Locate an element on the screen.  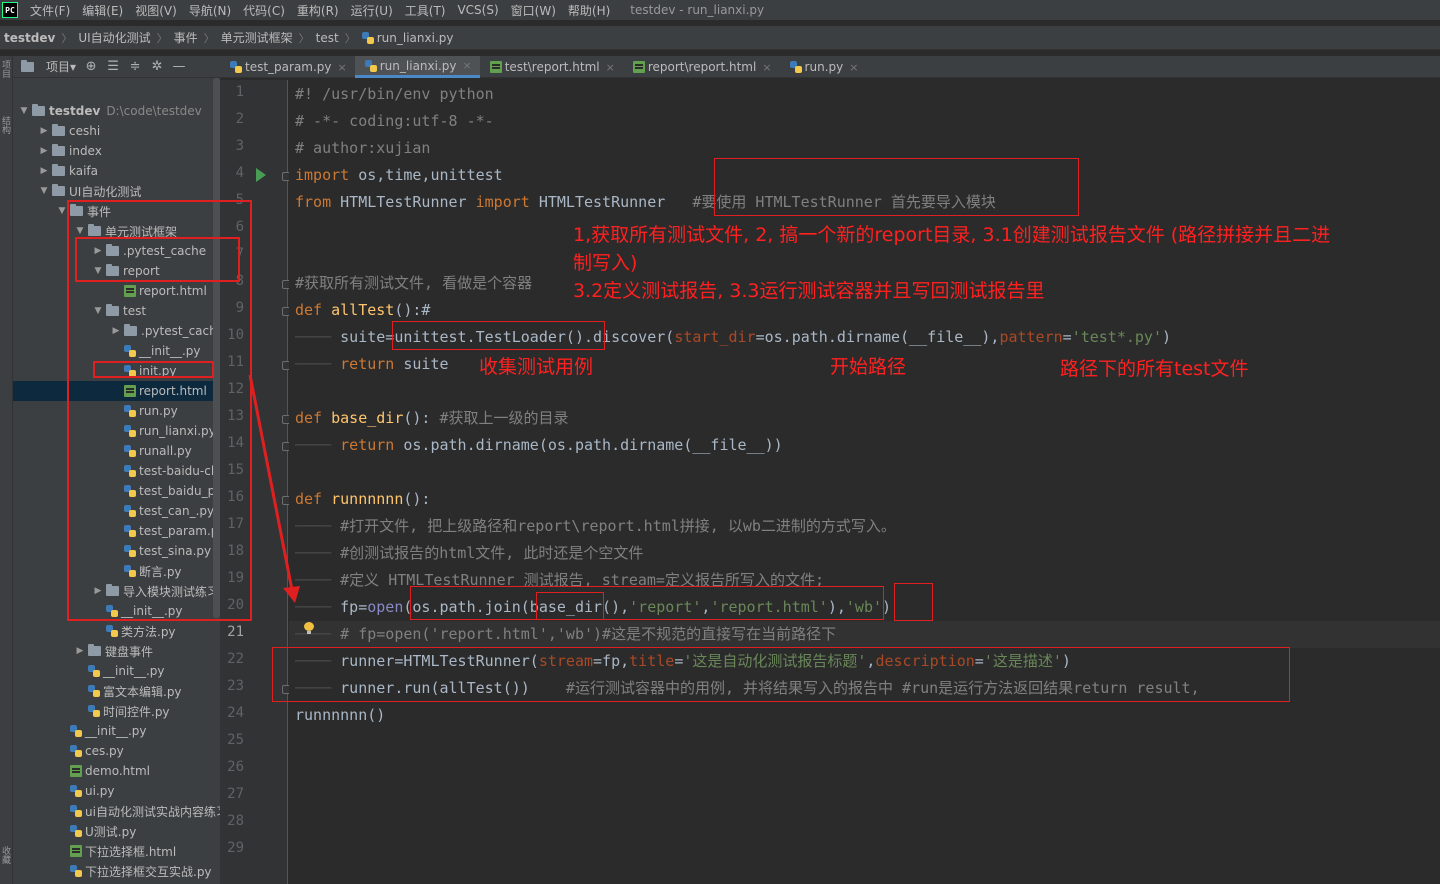
menu-navigate: 导航(N) is located at coordinates (210, 10).